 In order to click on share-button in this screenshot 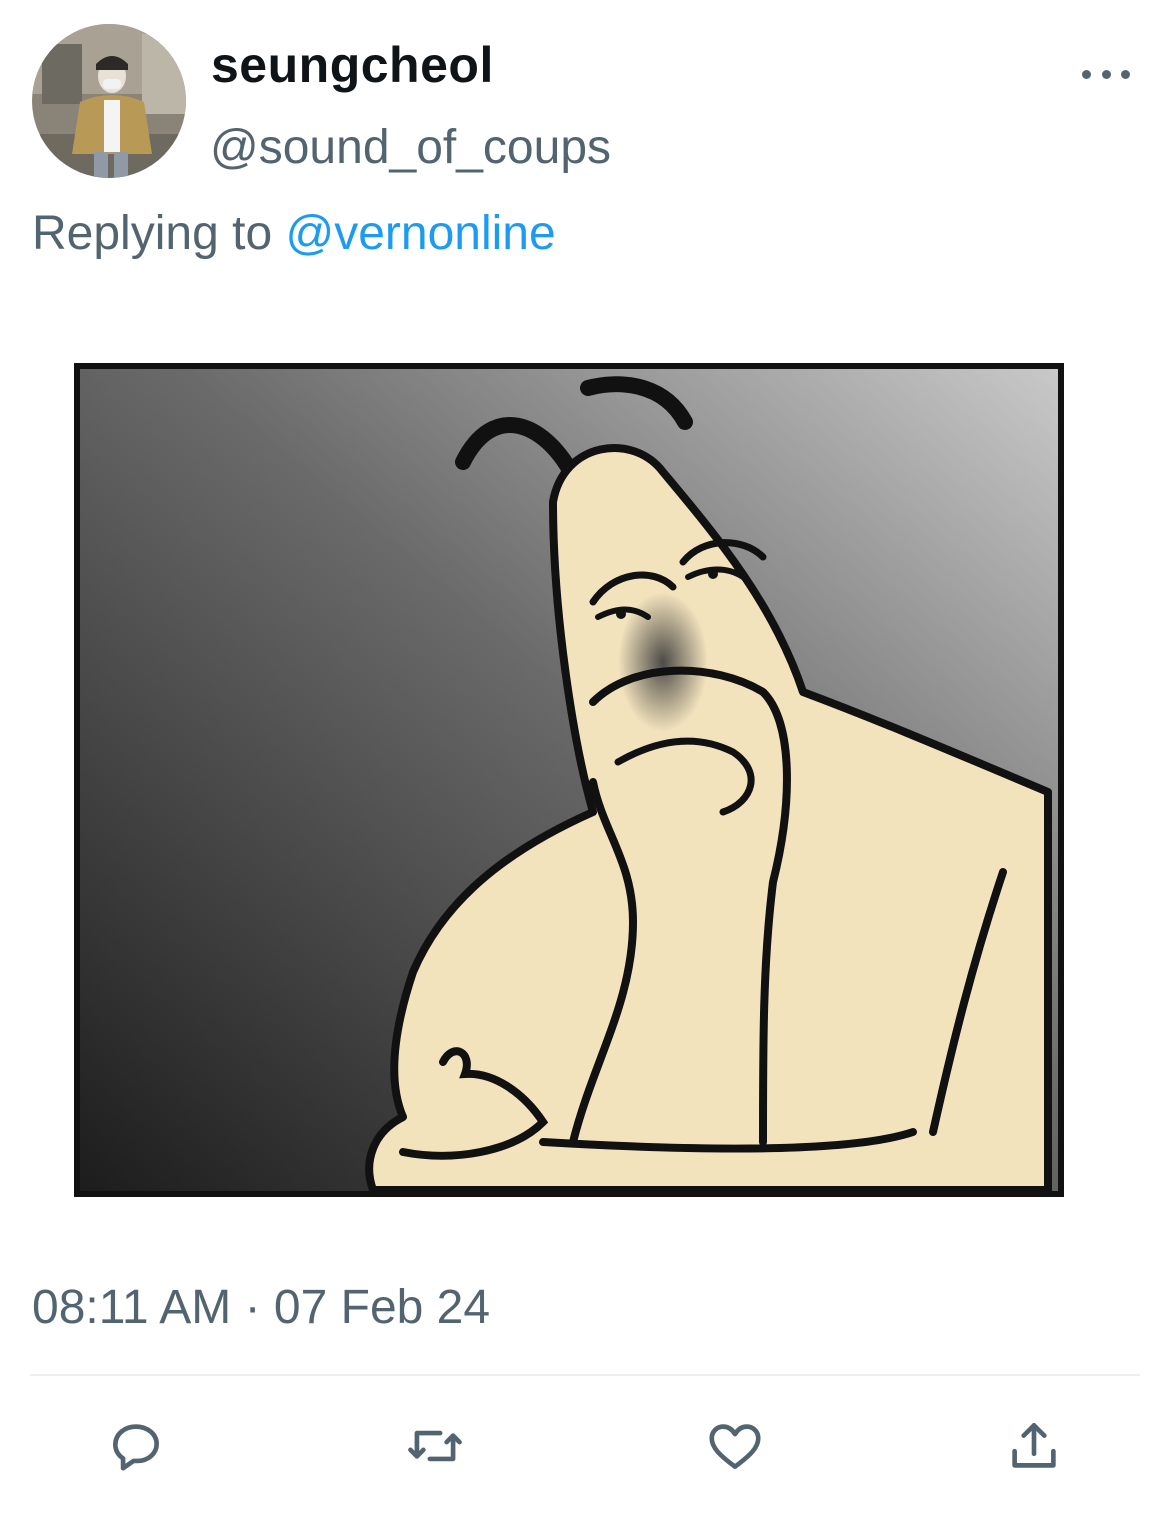, I will do `click(1034, 1446)`.